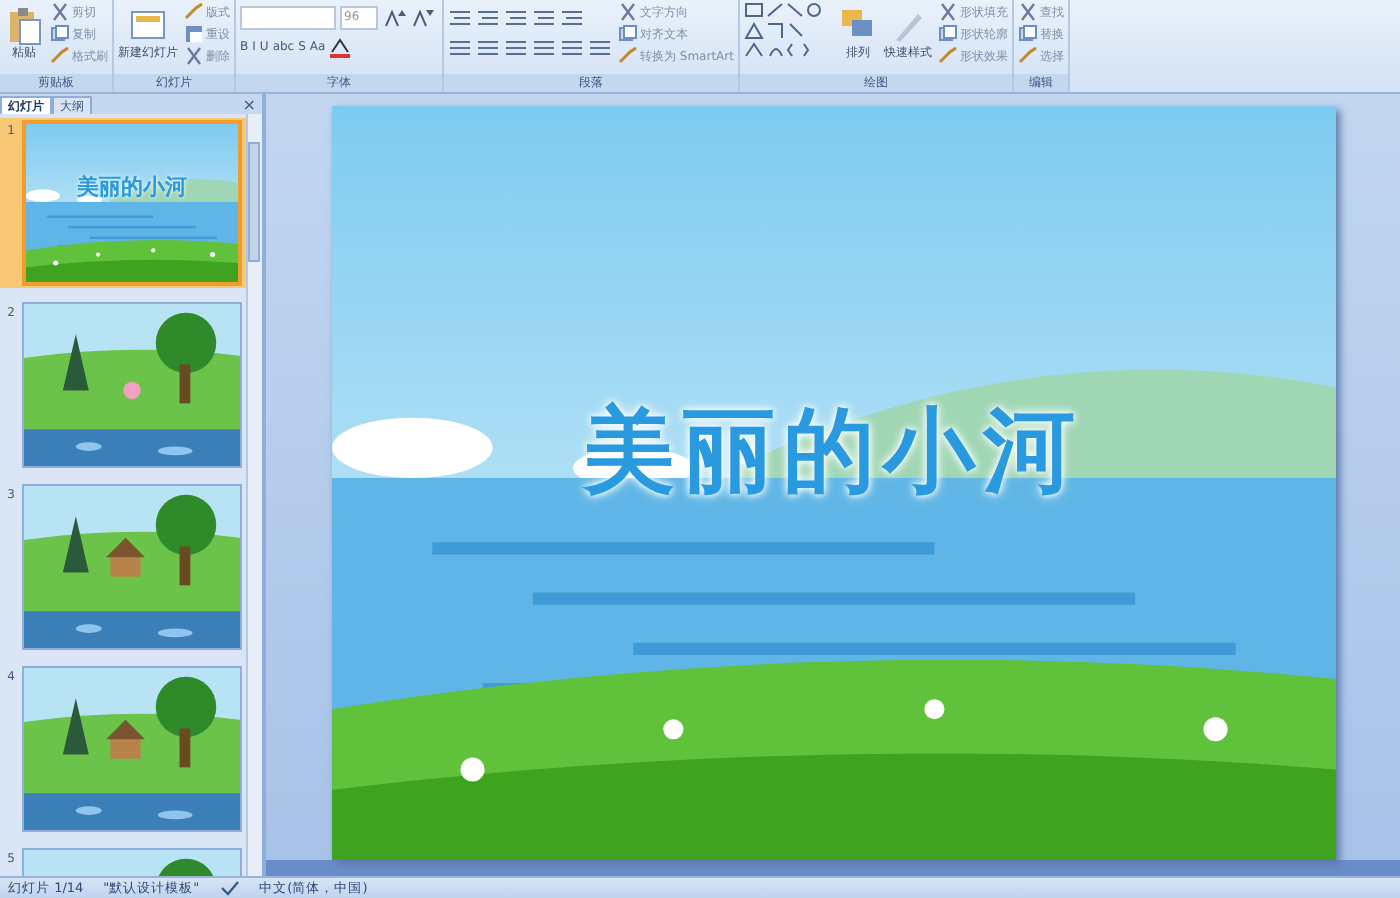 This screenshot has height=898, width=1400. I want to click on spell-check-icon, so click(229, 888).